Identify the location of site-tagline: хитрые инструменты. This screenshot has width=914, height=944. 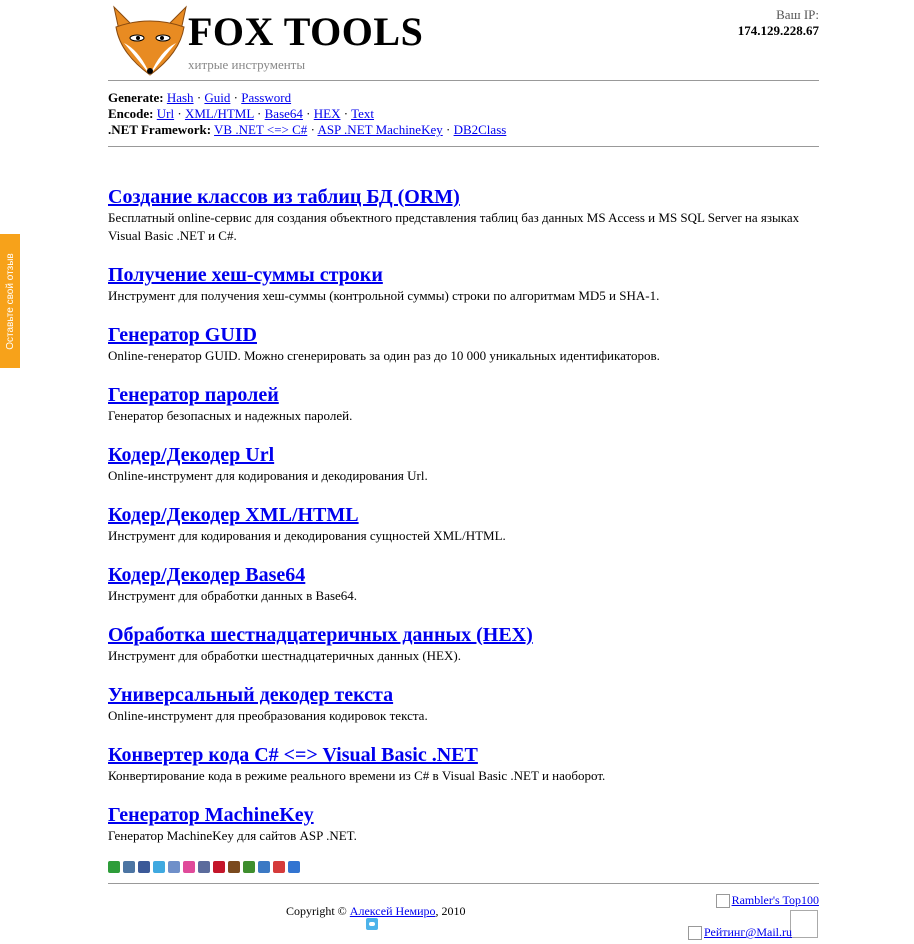
(247, 64).